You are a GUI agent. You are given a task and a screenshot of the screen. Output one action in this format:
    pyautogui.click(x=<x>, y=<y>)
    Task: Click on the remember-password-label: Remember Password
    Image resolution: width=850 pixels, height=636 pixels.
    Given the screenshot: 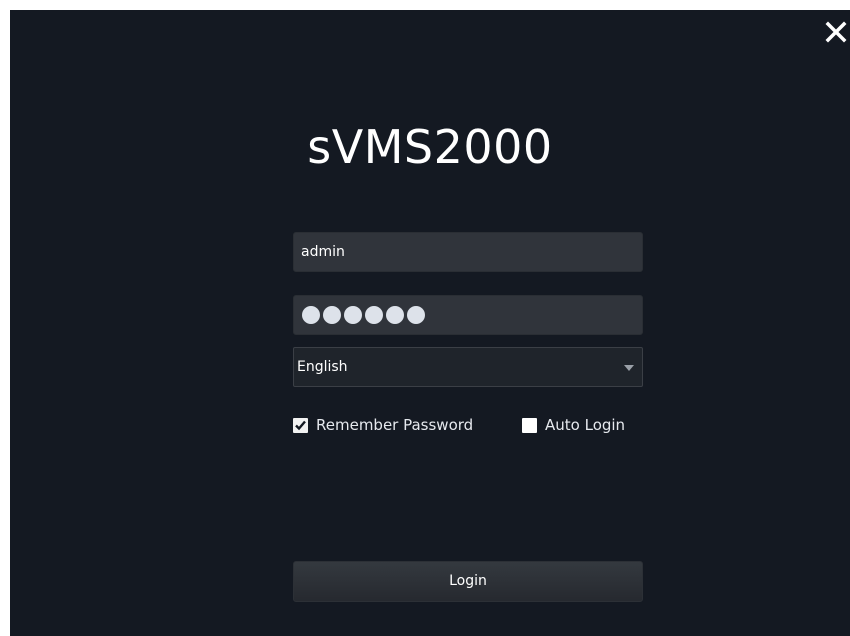 What is the action you would take?
    pyautogui.click(x=395, y=425)
    